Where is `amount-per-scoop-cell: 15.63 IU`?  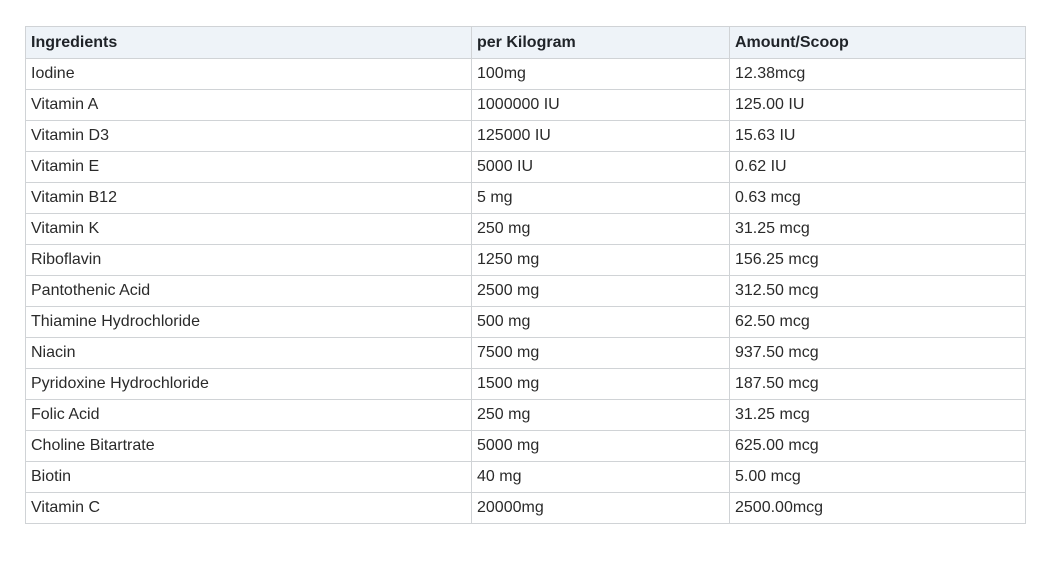 amount-per-scoop-cell: 15.63 IU is located at coordinates (877, 136).